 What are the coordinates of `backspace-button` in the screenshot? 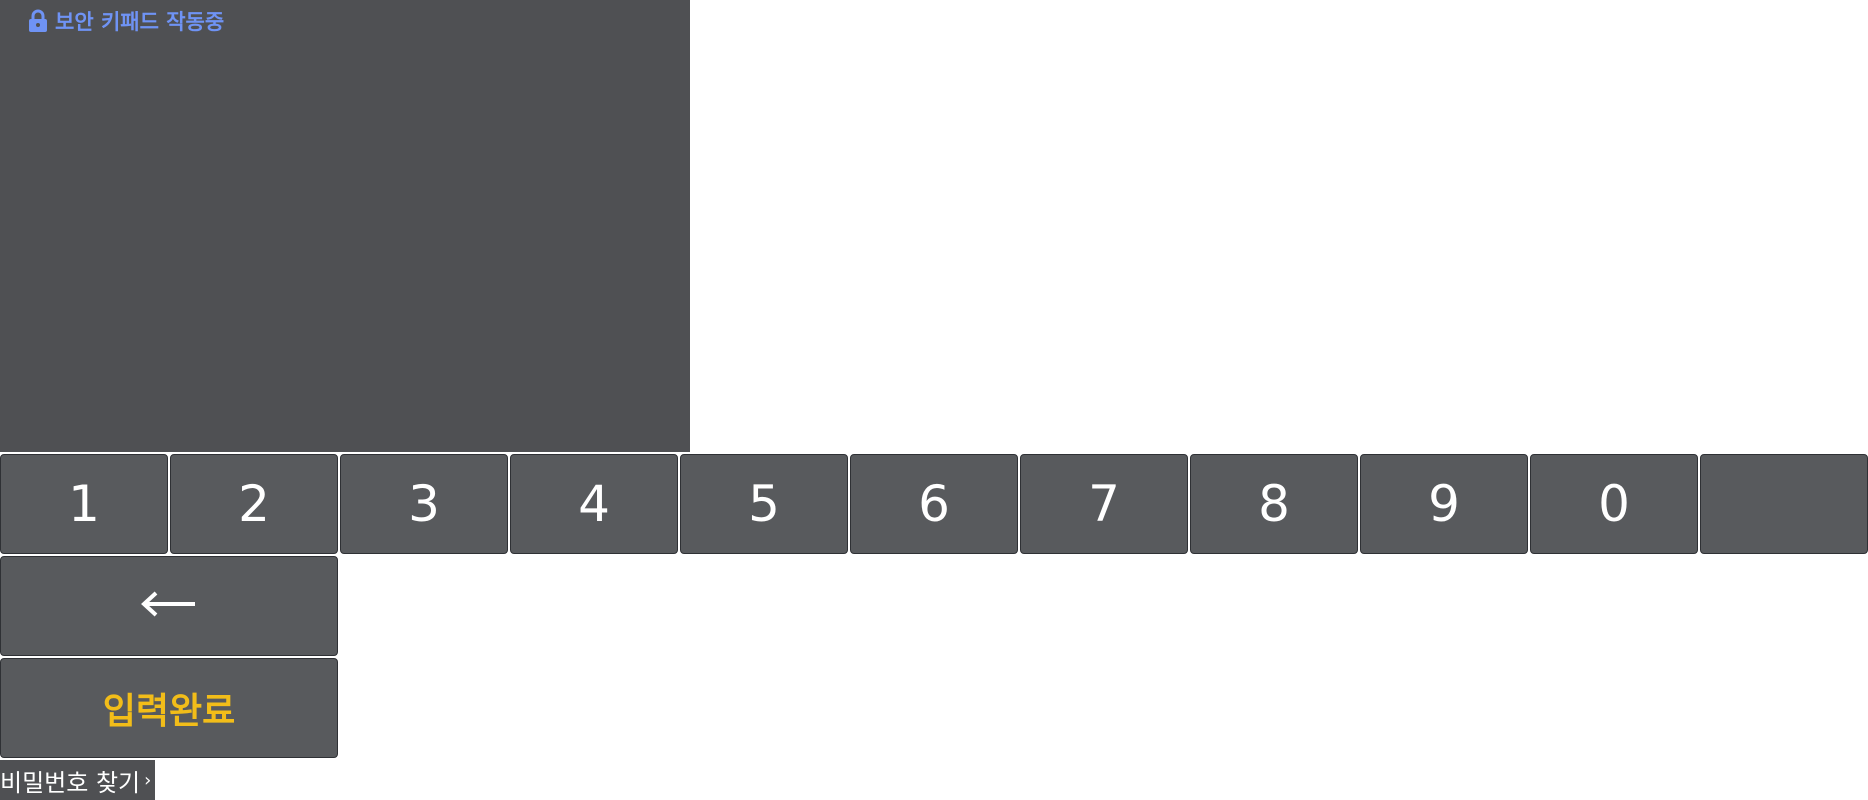 It's located at (169, 606).